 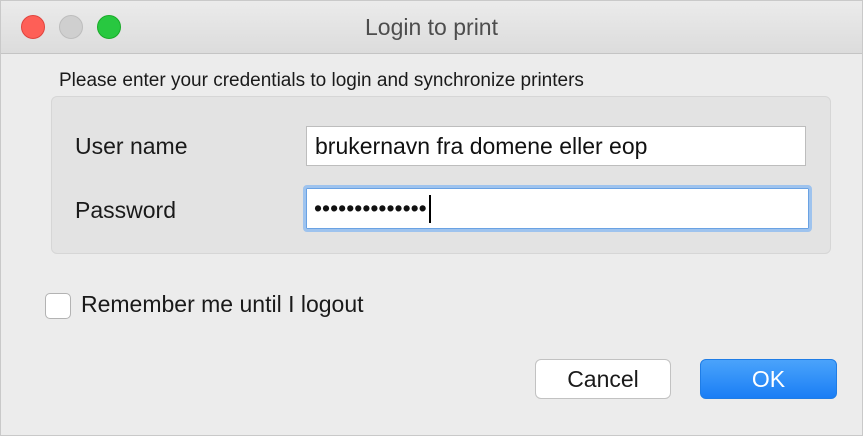 What do you see at coordinates (603, 379) in the screenshot?
I see `cancel-button: Cancel` at bounding box center [603, 379].